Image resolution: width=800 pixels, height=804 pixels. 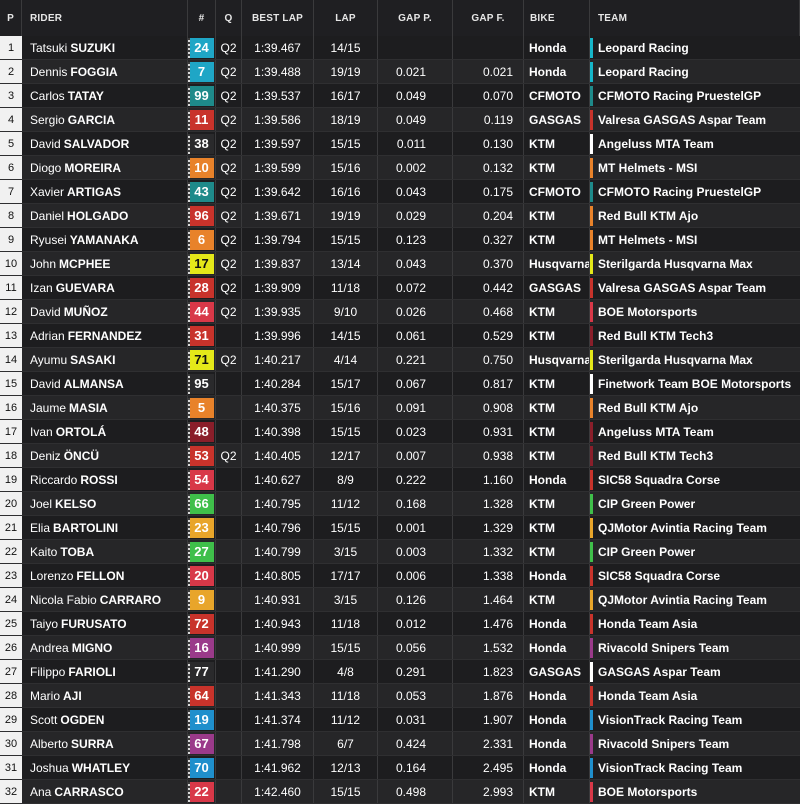 I want to click on rider-name: Ryusei YAMANAKA, so click(x=105, y=239).